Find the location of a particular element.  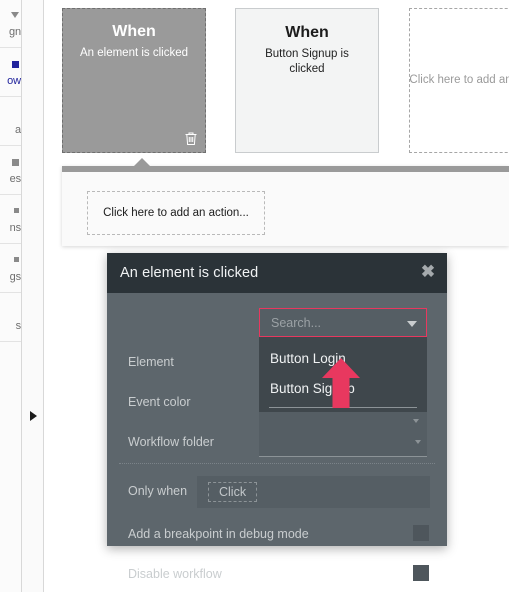

dropdown-option-button-login: Button Login is located at coordinates (343, 358).